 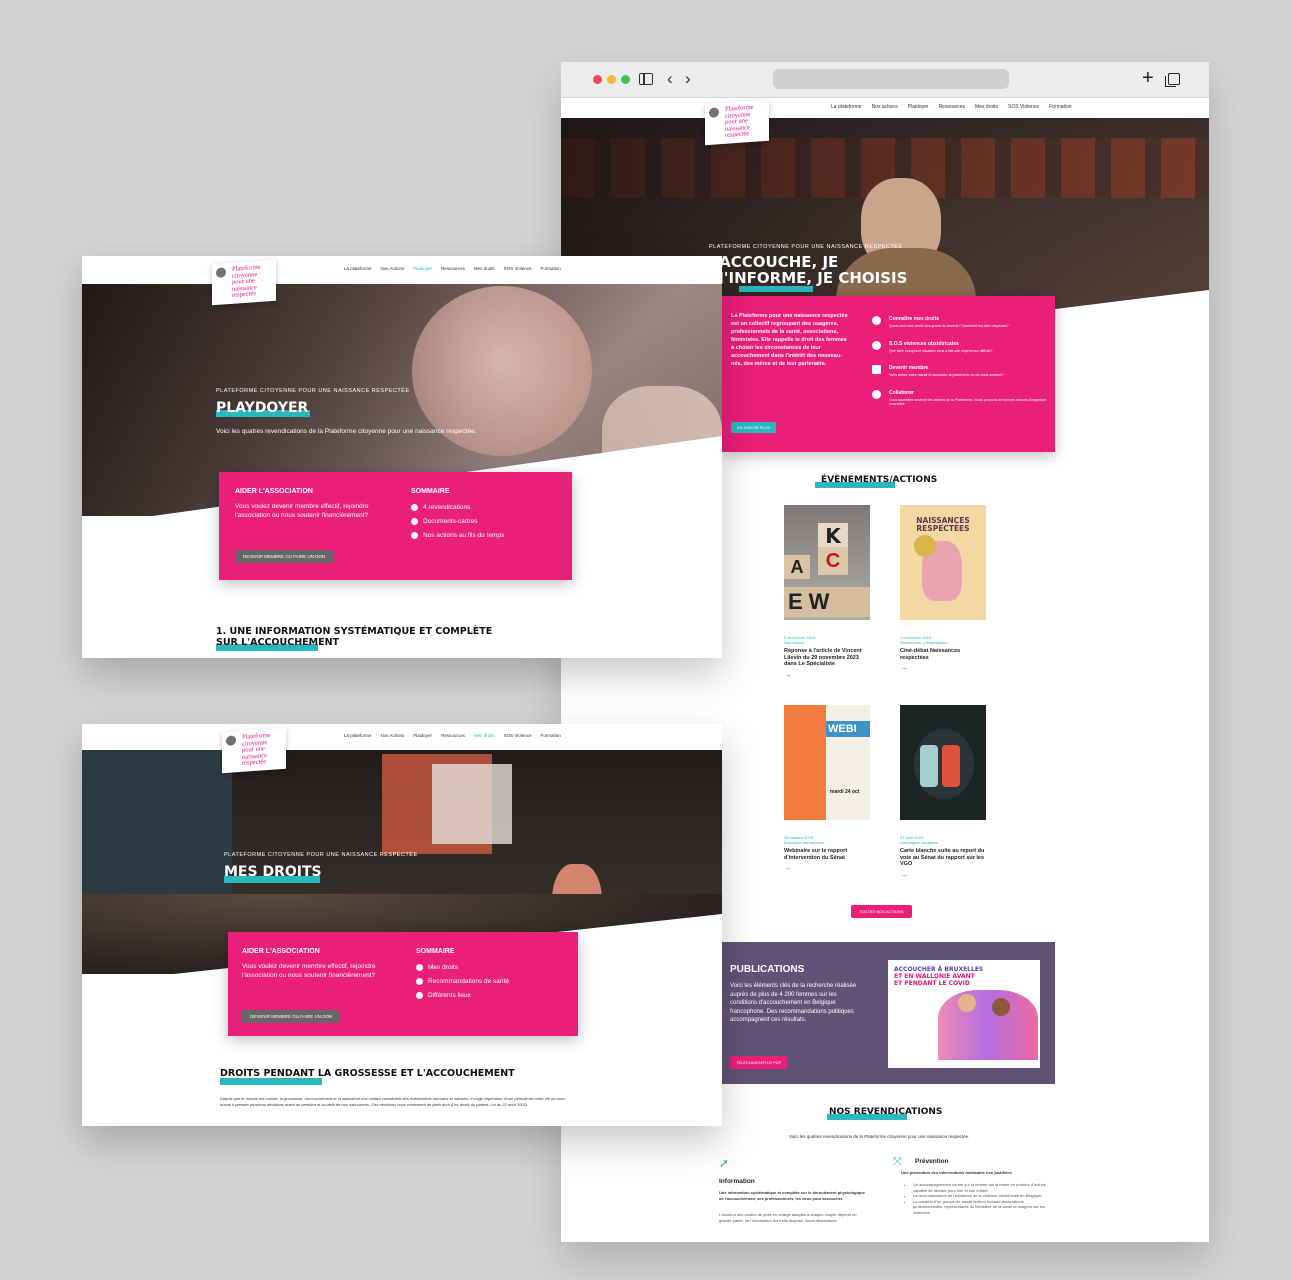 I want to click on sidebar-toggle-icon, so click(x=646, y=79).